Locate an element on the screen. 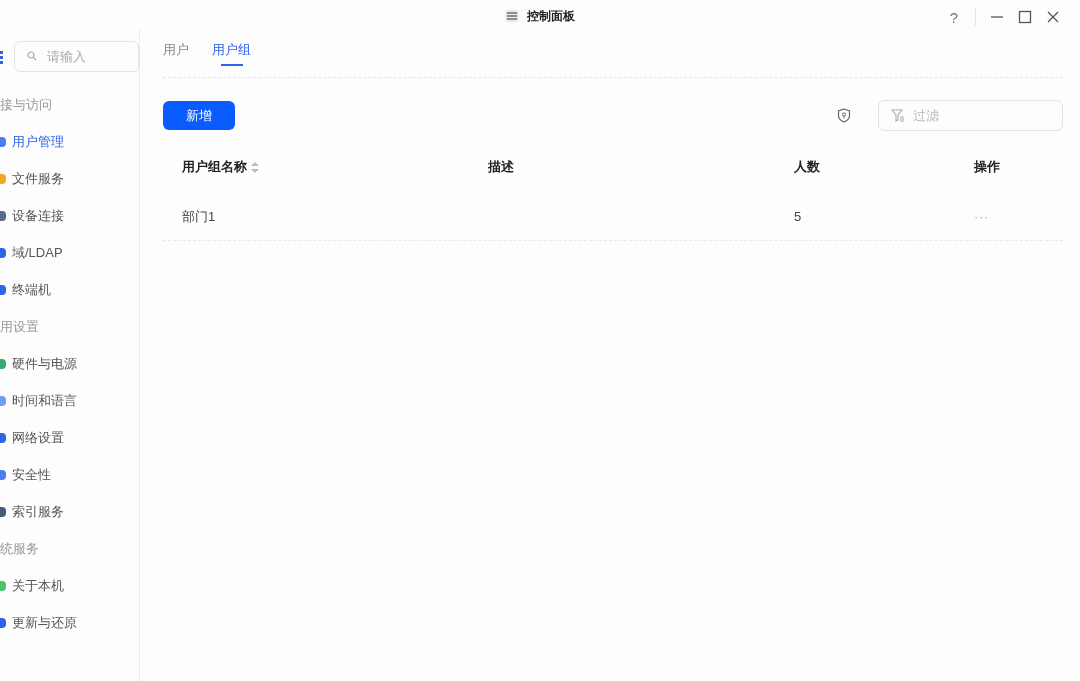  sidebar-item: 硬件与电源 is located at coordinates (69, 363).